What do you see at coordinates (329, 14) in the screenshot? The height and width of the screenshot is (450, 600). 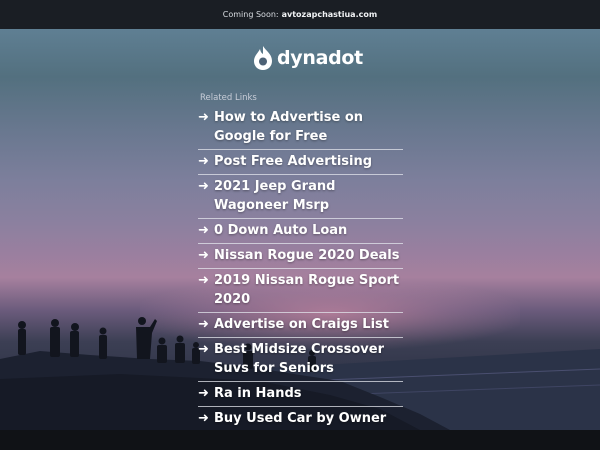 I see `domain-name: avtozapchastiua.com` at bounding box center [329, 14].